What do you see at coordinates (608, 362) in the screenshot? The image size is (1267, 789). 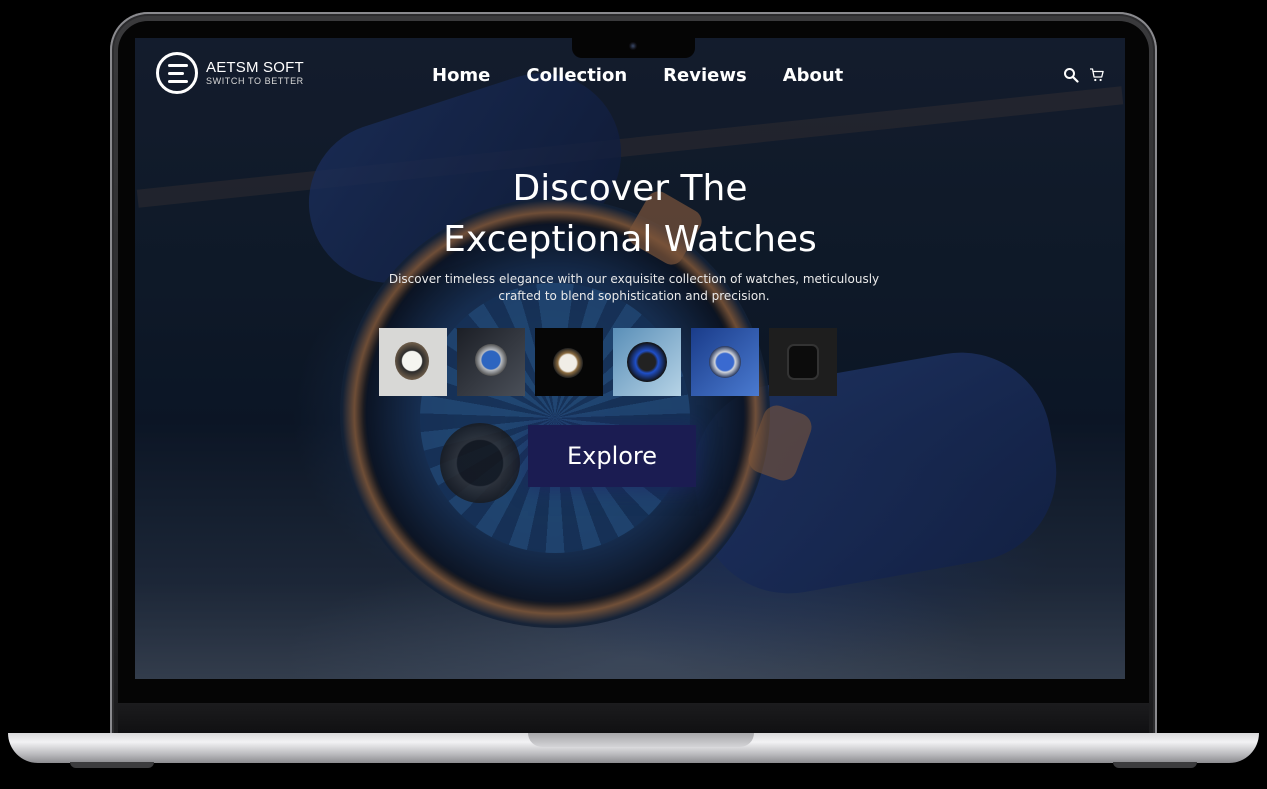 I see `watch-thumbnail-strip` at bounding box center [608, 362].